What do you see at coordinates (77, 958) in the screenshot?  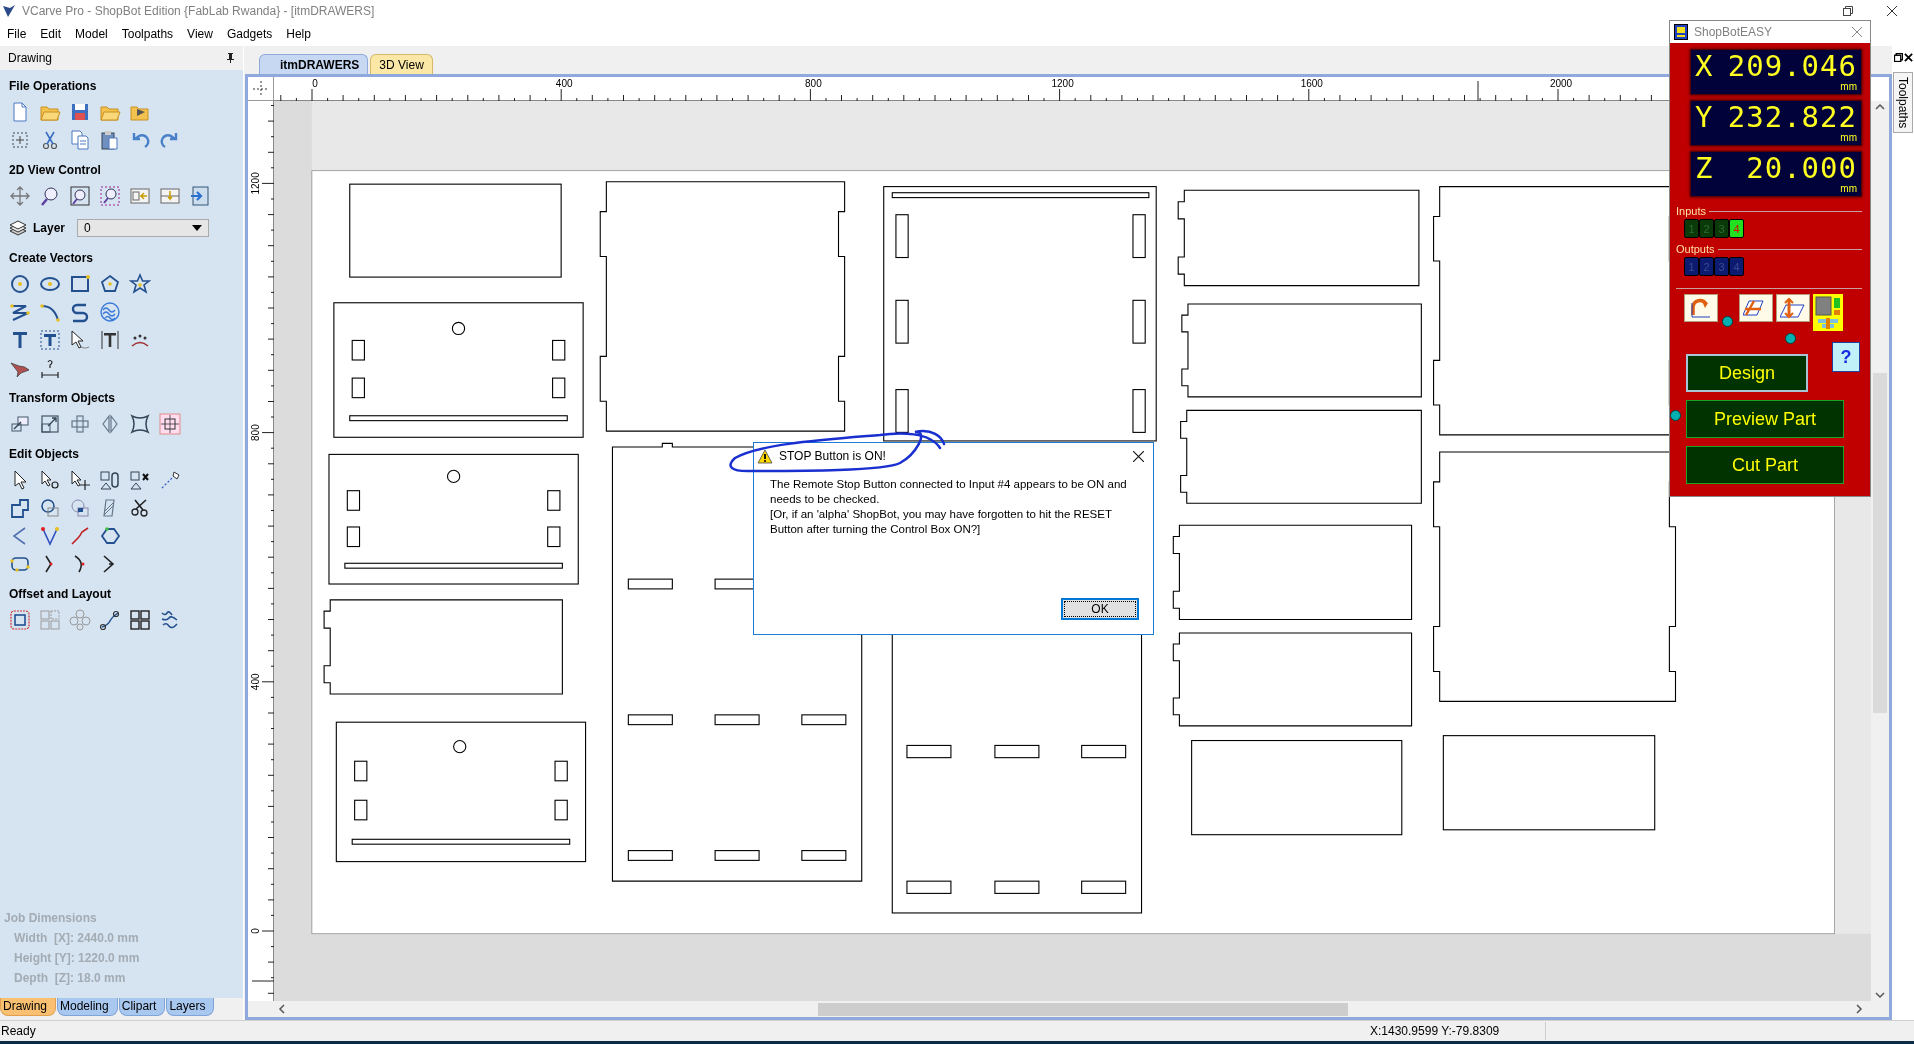 I see `job-dimension-text: Height [Y]: 1220.0 mm` at bounding box center [77, 958].